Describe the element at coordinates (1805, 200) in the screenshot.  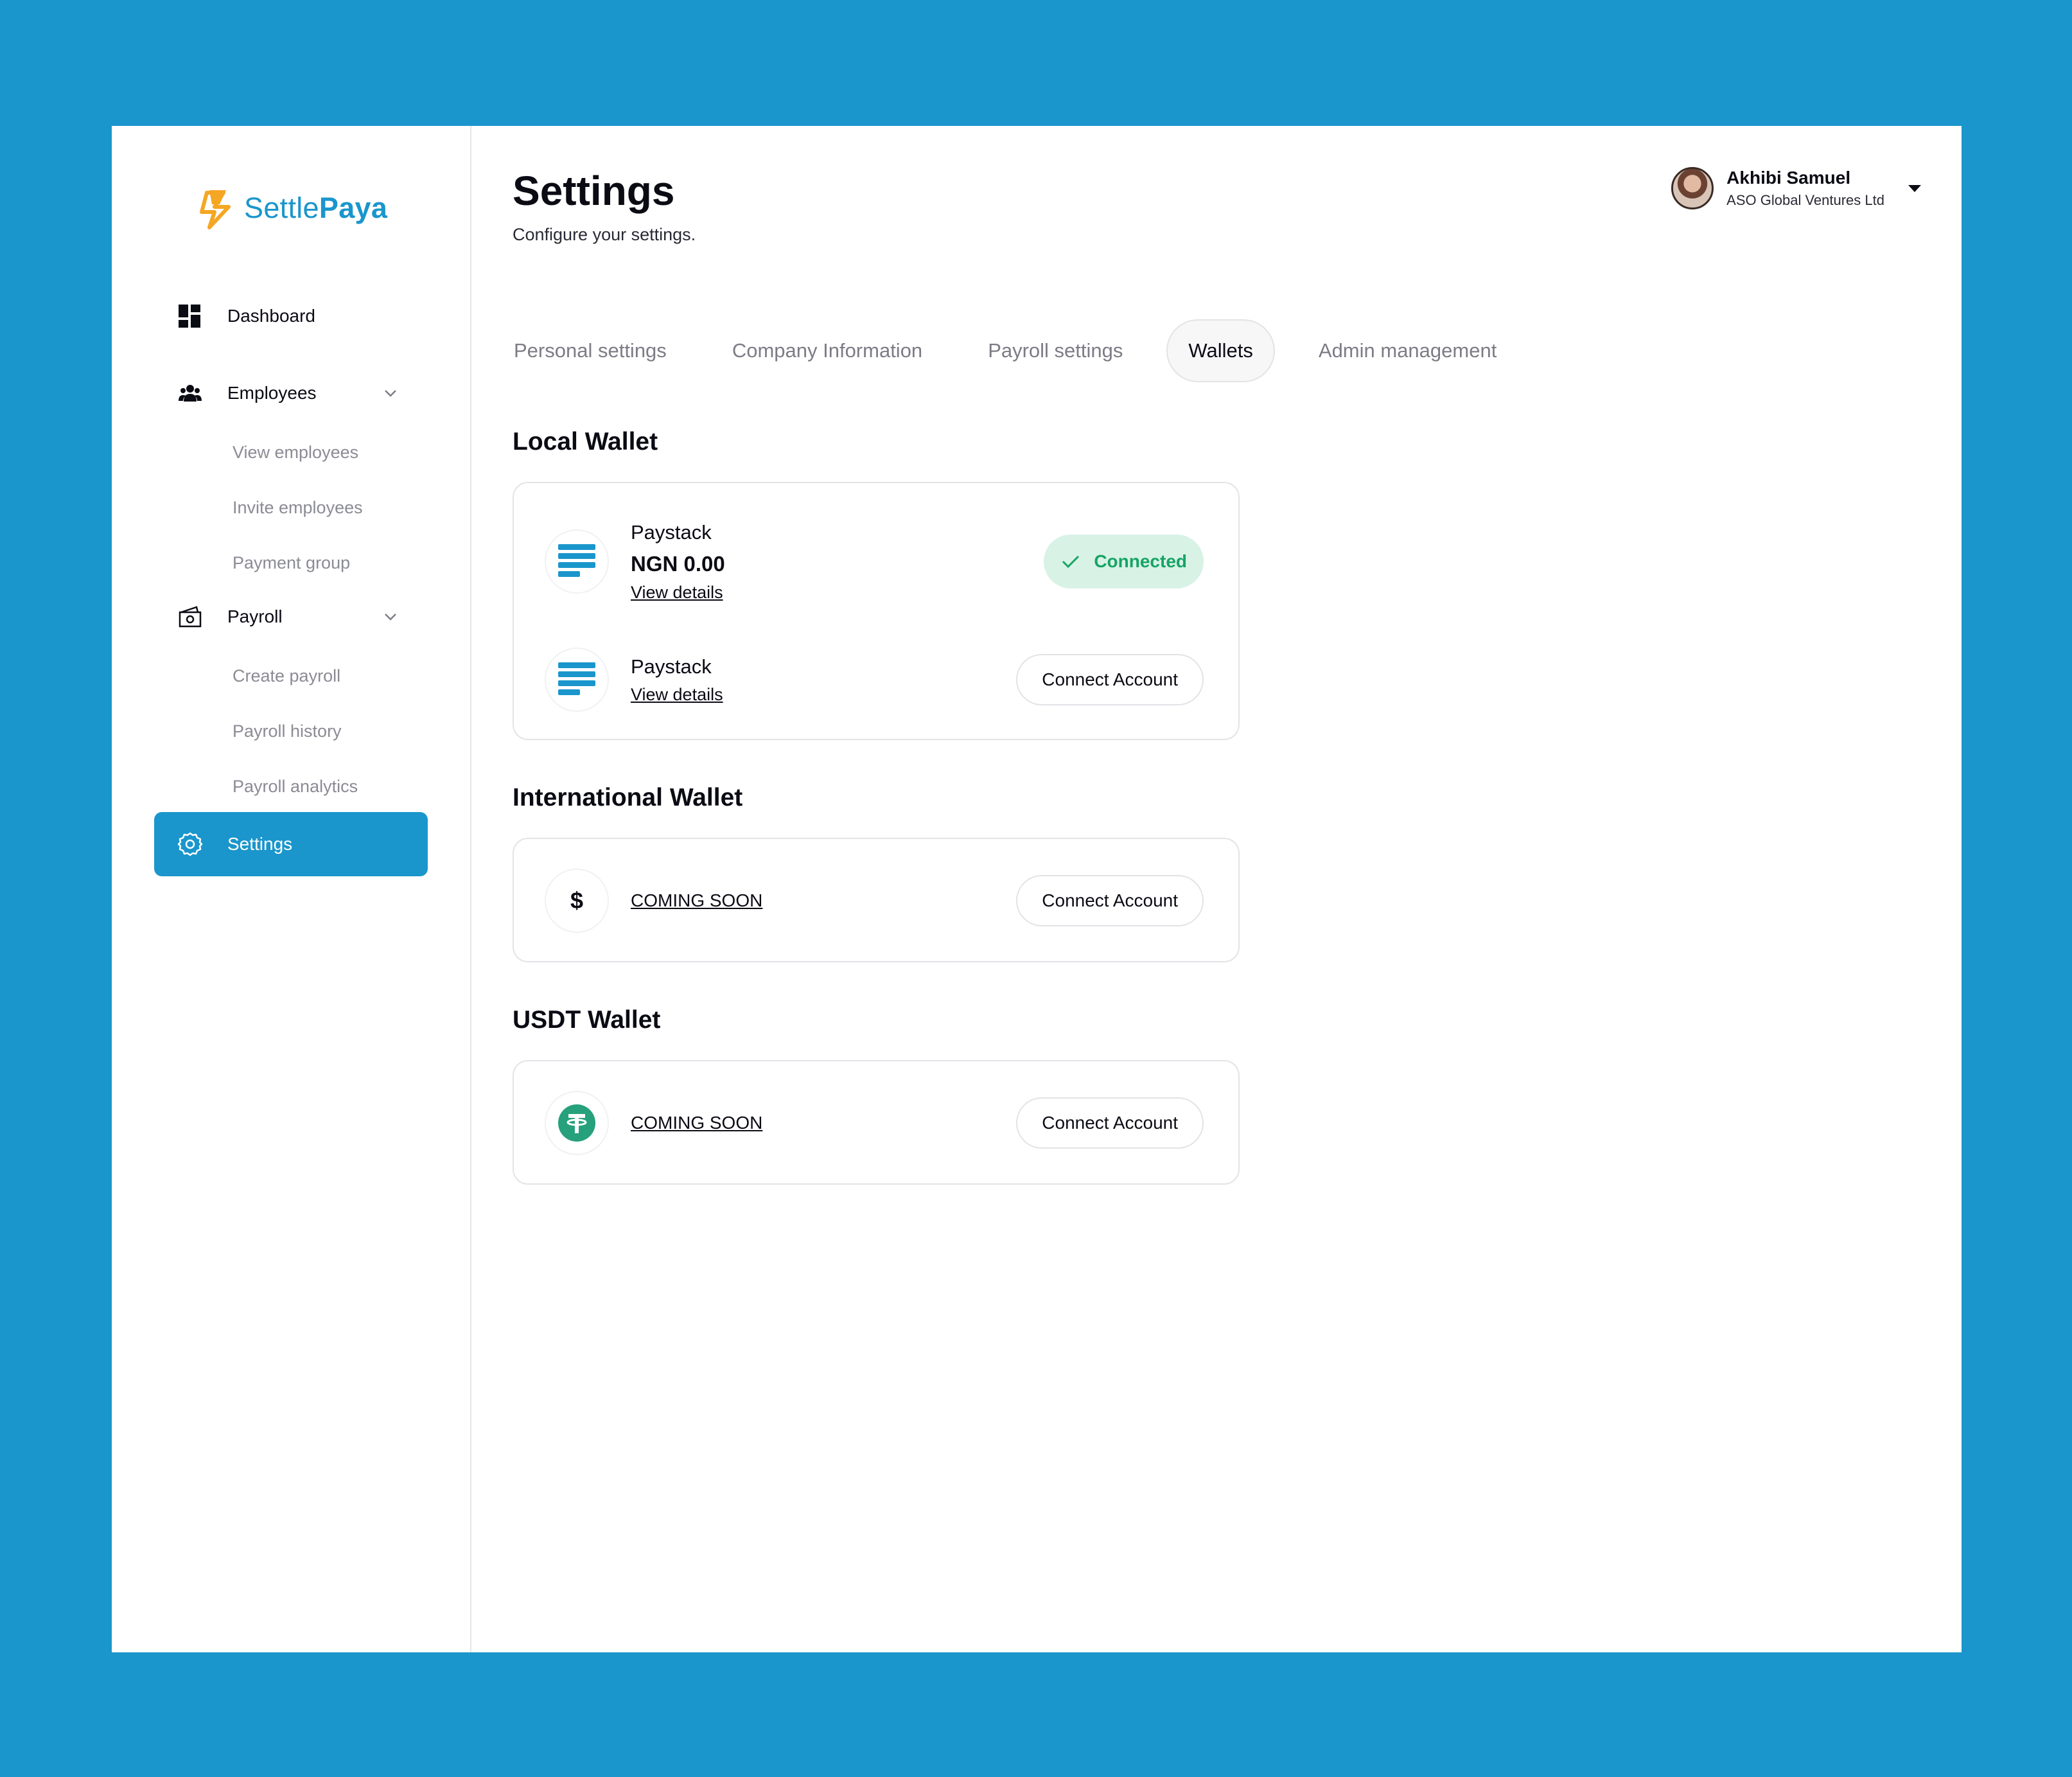
I see `user-org: ASO Global Ventures Ltd` at that location.